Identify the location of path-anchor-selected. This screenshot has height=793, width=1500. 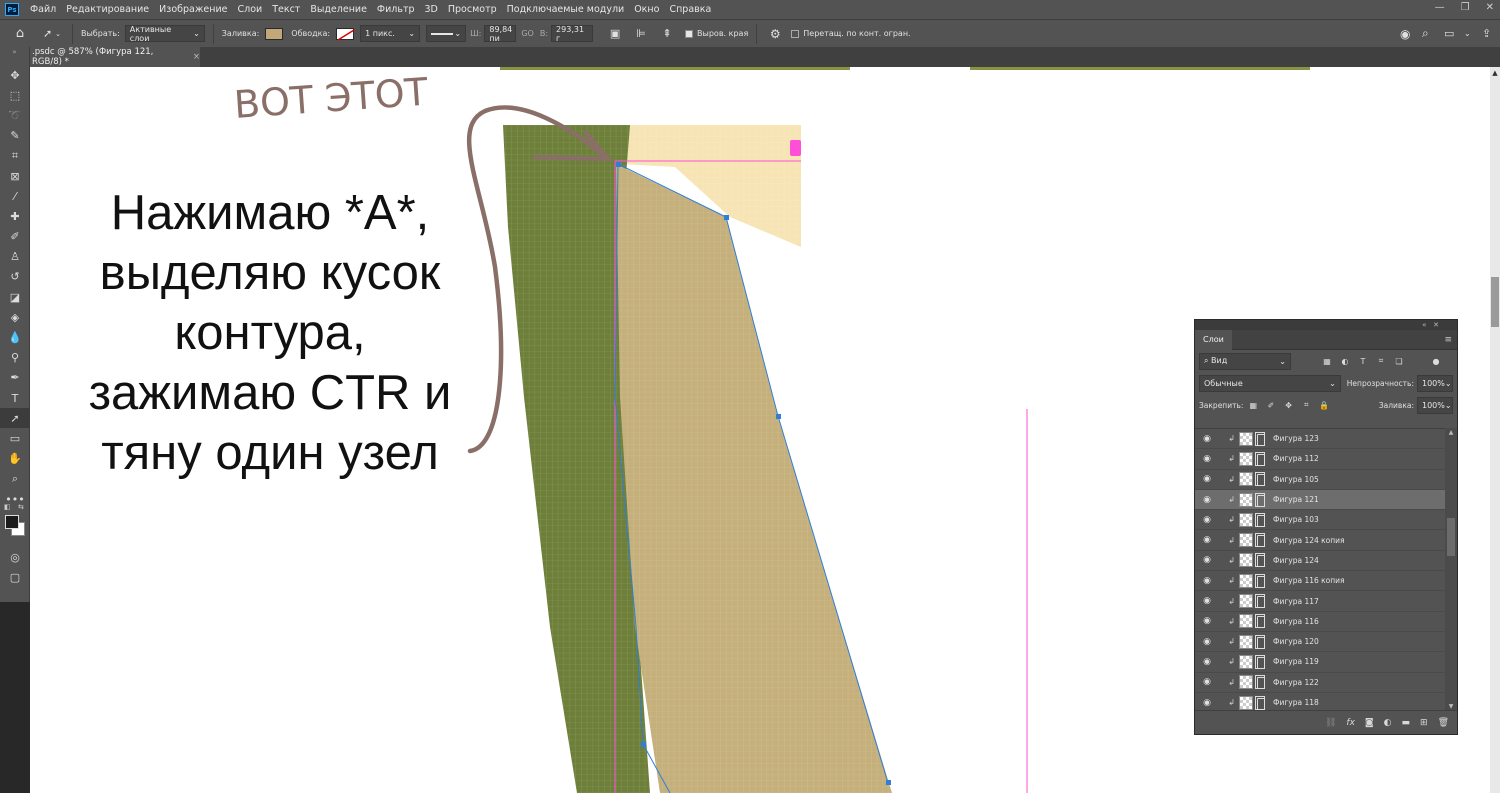
(618, 164).